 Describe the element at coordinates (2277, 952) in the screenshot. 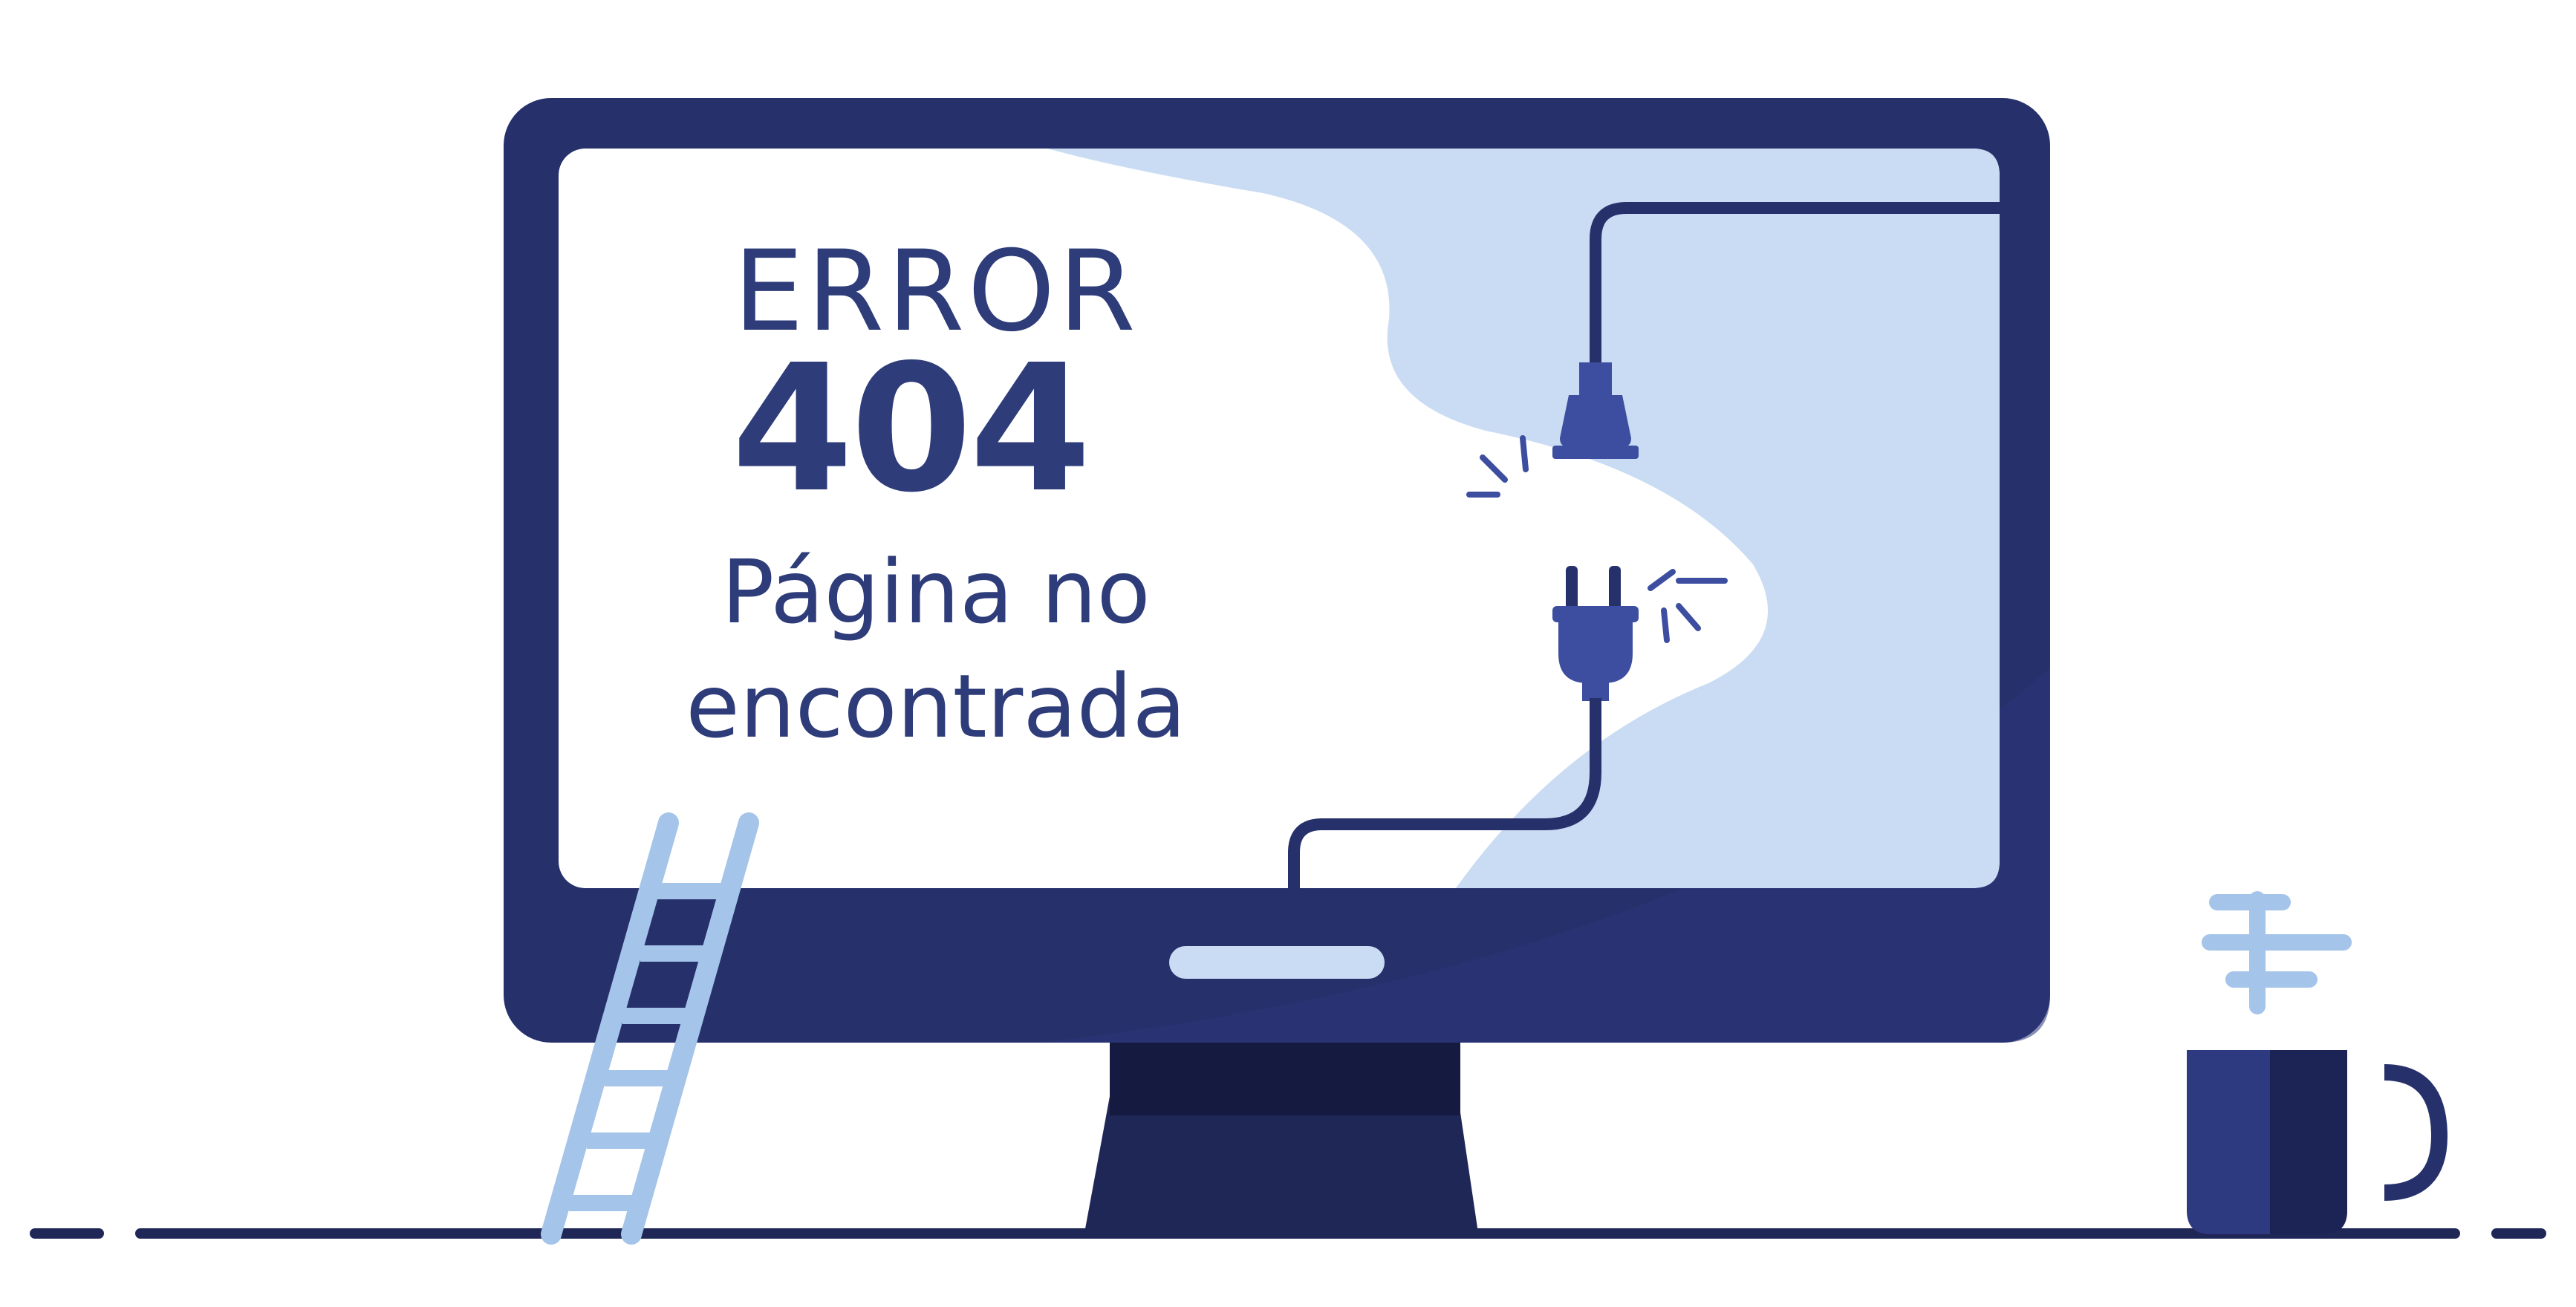

I see `steam-icon` at that location.